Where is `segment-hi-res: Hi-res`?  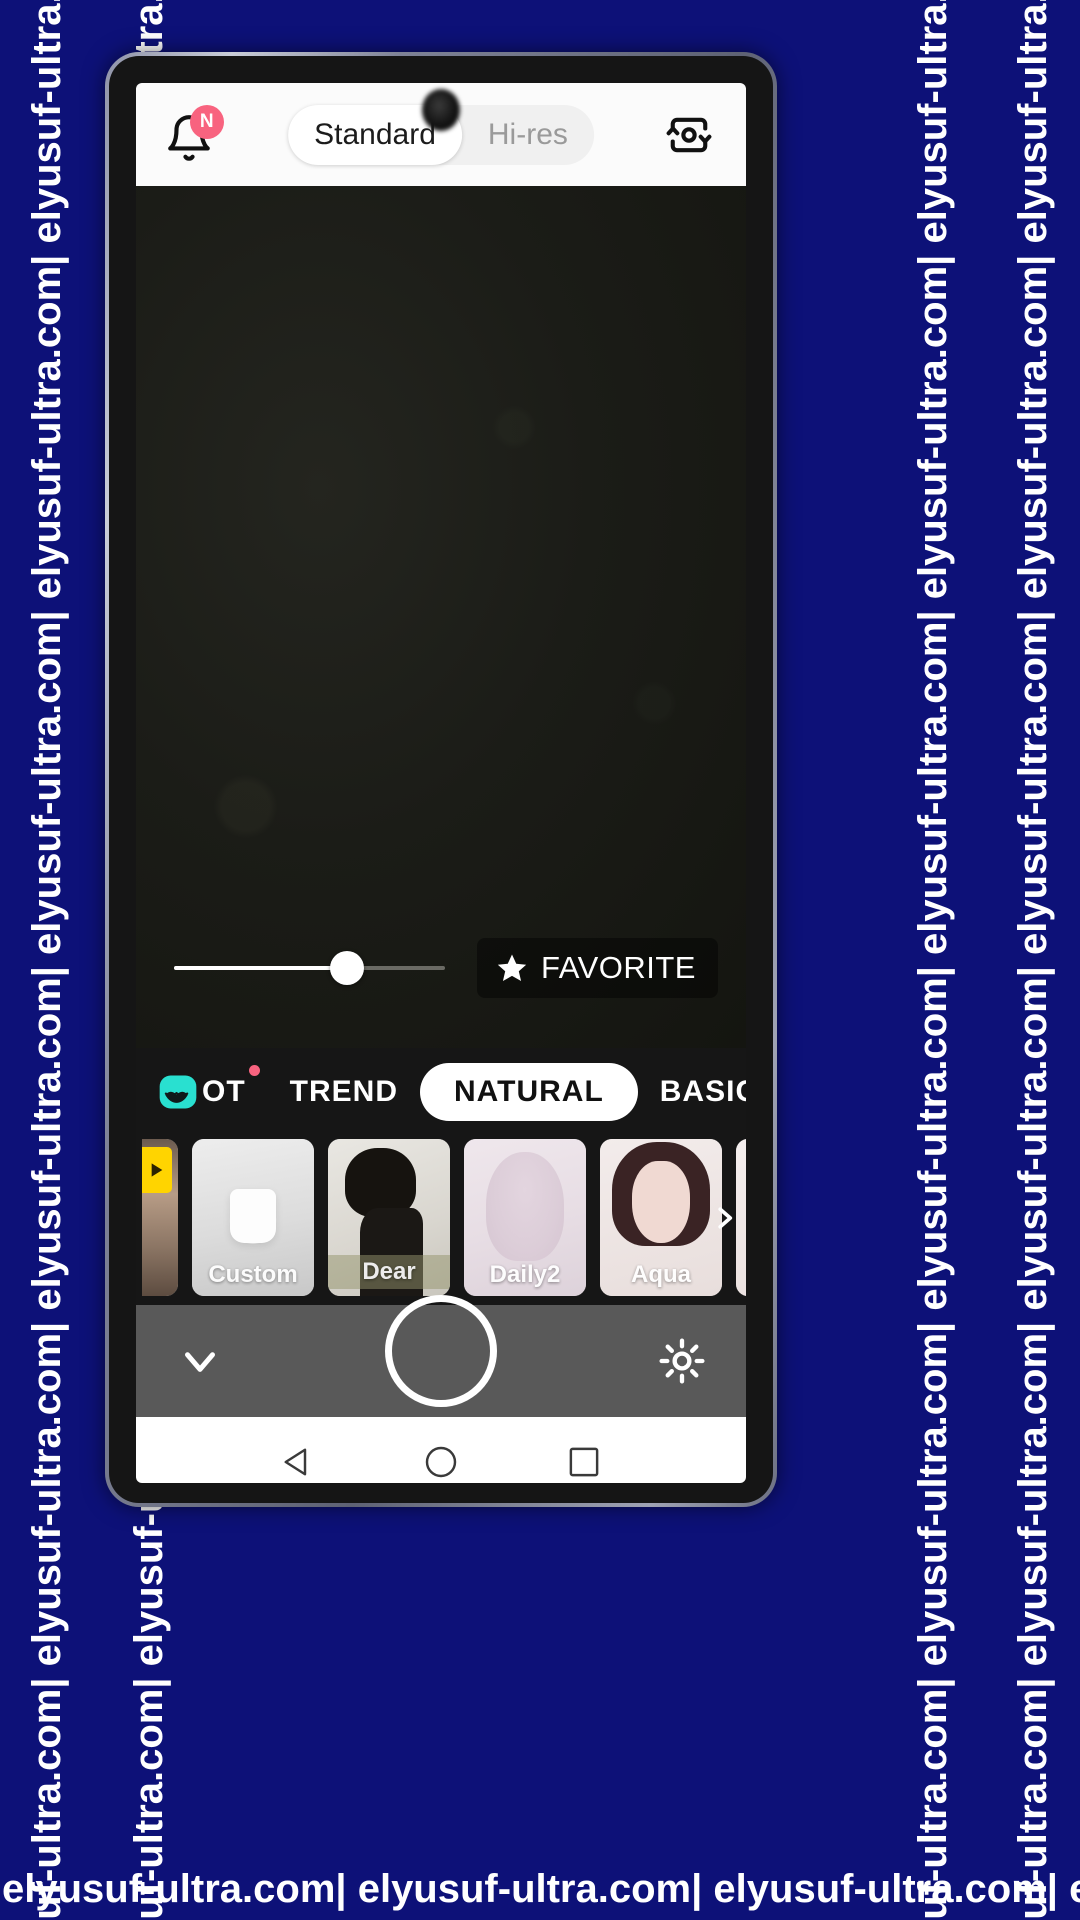 segment-hi-res: Hi-res is located at coordinates (528, 135).